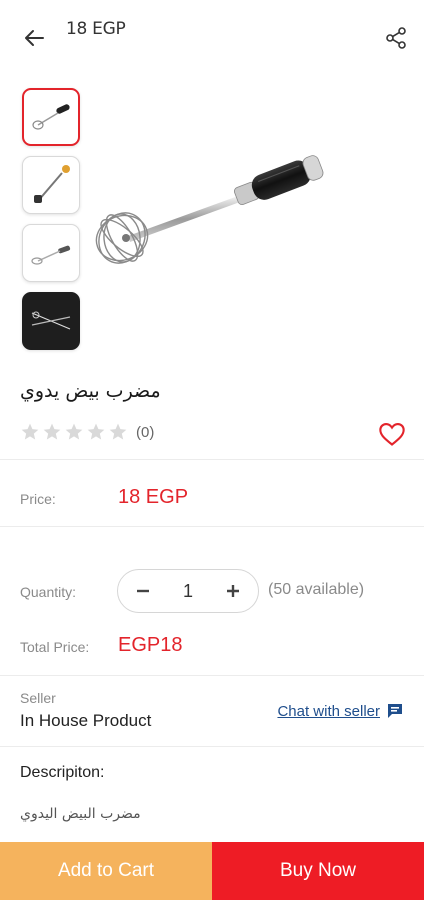 The image size is (424, 900). What do you see at coordinates (145, 432) in the screenshot?
I see `rating-count: (0)` at bounding box center [145, 432].